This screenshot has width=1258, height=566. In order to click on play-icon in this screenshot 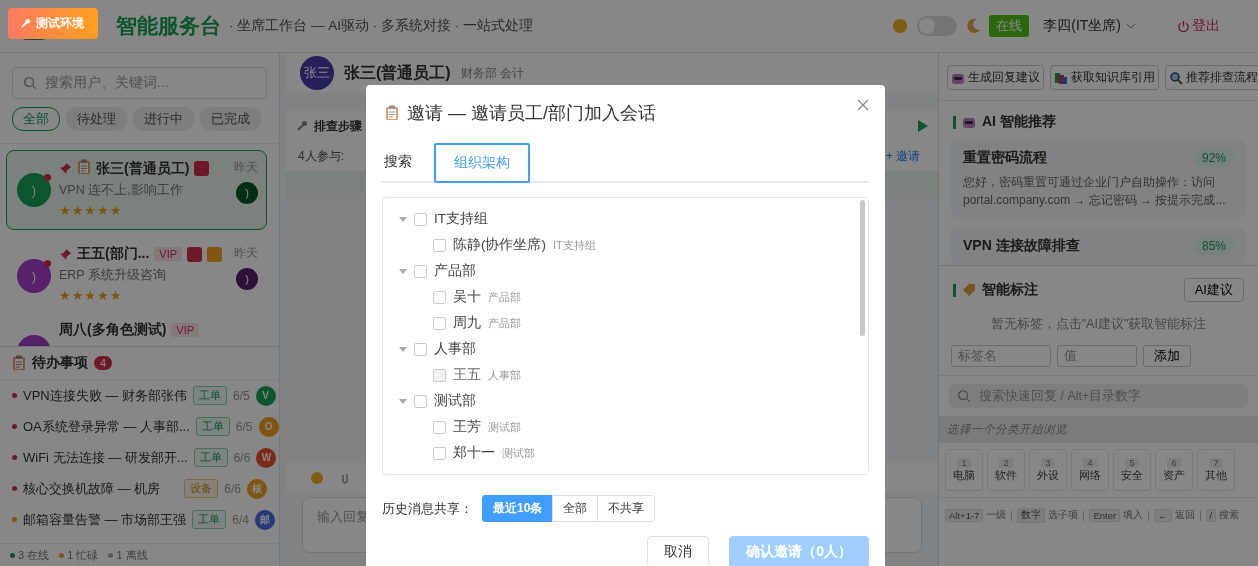, I will do `click(923, 126)`.